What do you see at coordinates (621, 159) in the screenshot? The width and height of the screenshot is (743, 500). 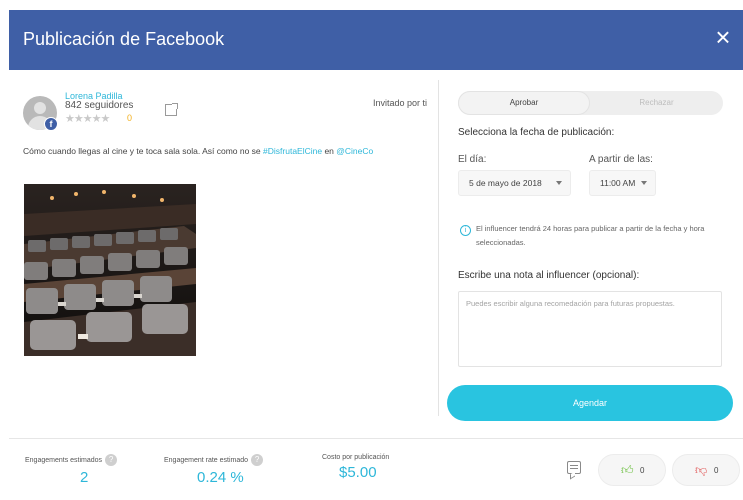 I see `time-label: A partir de las:` at bounding box center [621, 159].